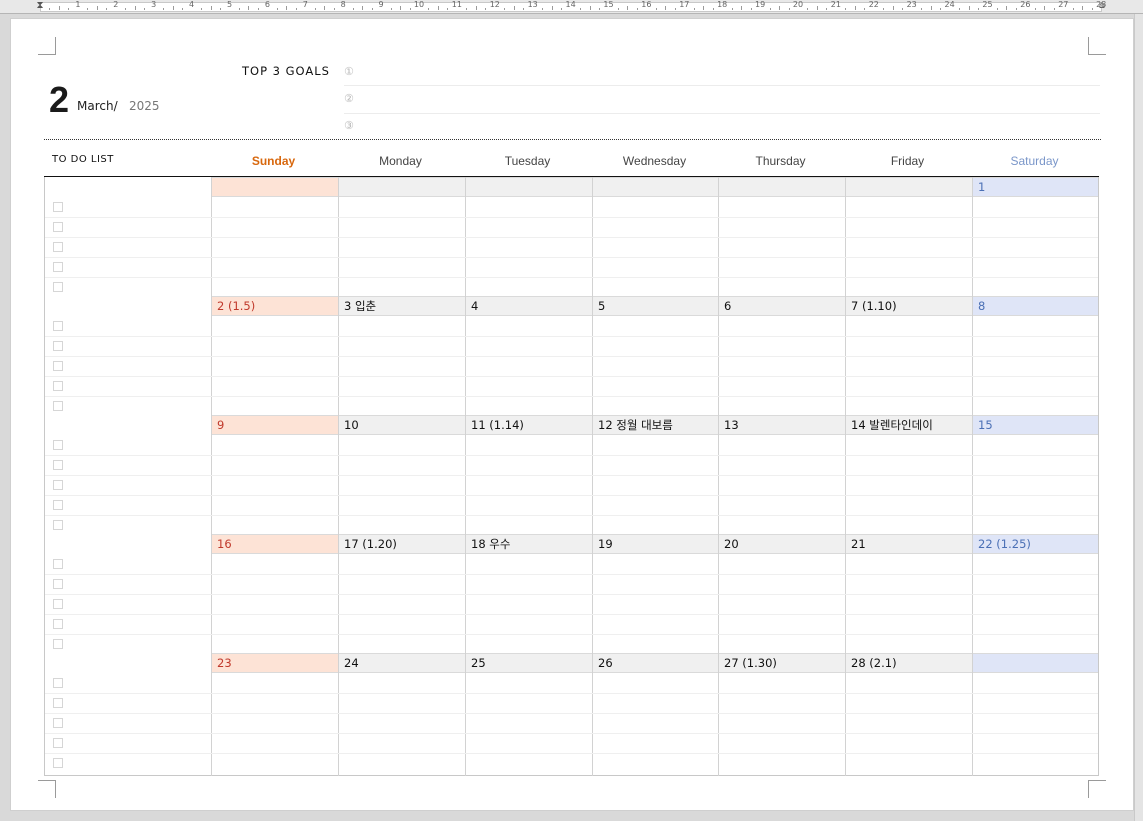 The width and height of the screenshot is (1143, 821). I want to click on date-cell-sunday: 9, so click(274, 425).